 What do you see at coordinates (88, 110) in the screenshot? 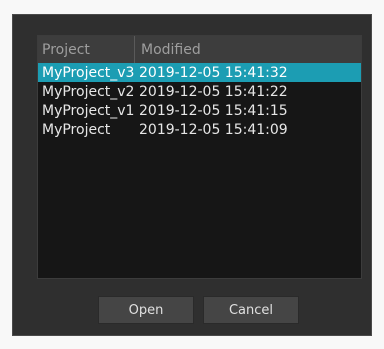
I see `project-name: MyProject_v1` at bounding box center [88, 110].